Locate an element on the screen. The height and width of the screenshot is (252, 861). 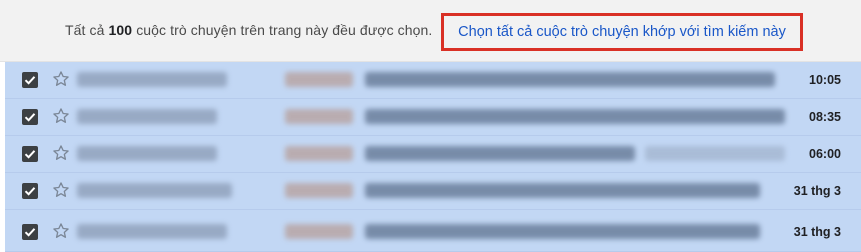
email-row: 08:35 is located at coordinates (433, 117).